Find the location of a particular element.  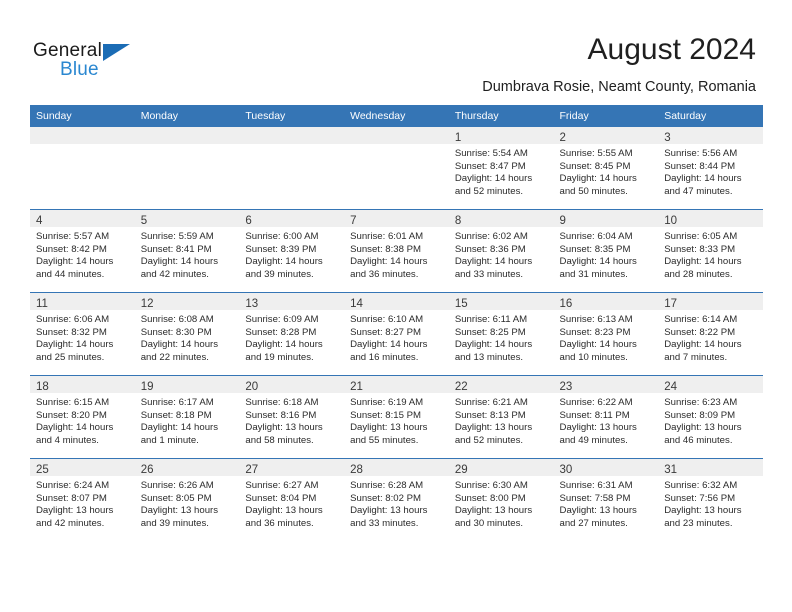

day-number-band: 7 is located at coordinates (396, 218).